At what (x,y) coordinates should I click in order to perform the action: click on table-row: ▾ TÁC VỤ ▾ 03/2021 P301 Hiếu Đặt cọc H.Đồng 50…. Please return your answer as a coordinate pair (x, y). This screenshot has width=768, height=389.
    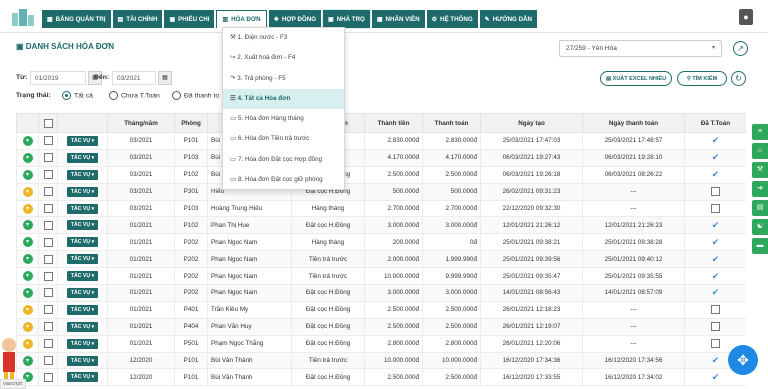
    Looking at the image, I should click on (381, 191).